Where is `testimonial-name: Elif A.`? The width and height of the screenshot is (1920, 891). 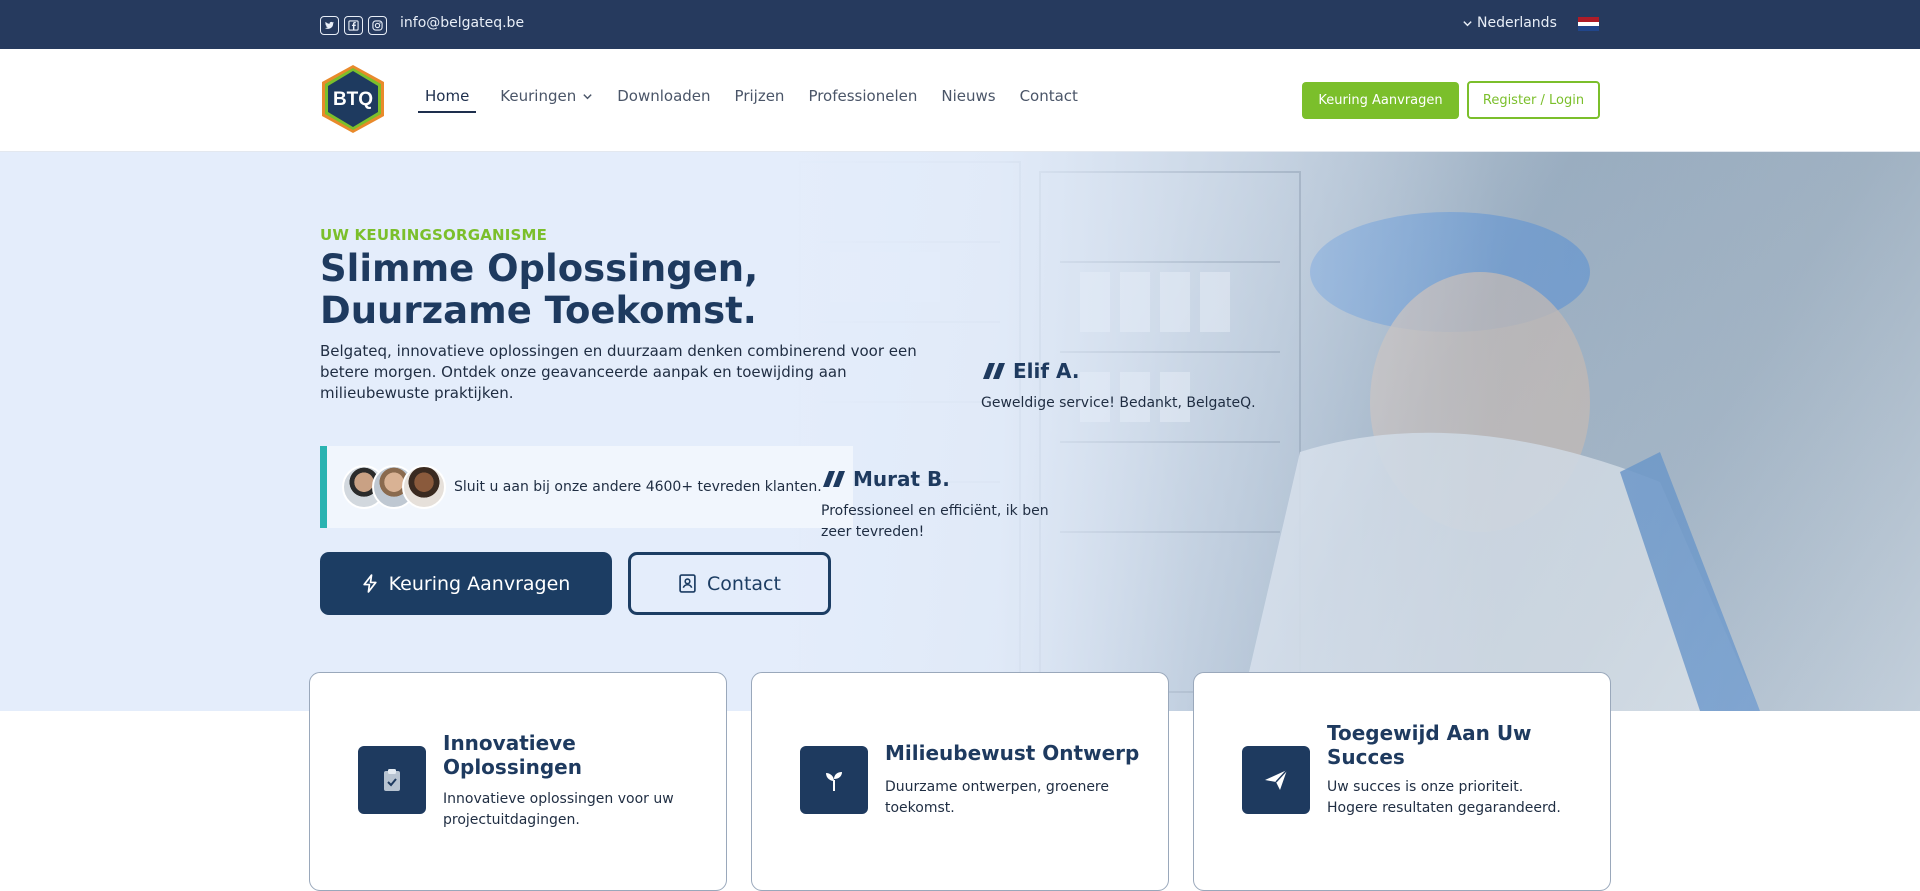
testimonial-name: Elif A. is located at coordinates (1131, 371).